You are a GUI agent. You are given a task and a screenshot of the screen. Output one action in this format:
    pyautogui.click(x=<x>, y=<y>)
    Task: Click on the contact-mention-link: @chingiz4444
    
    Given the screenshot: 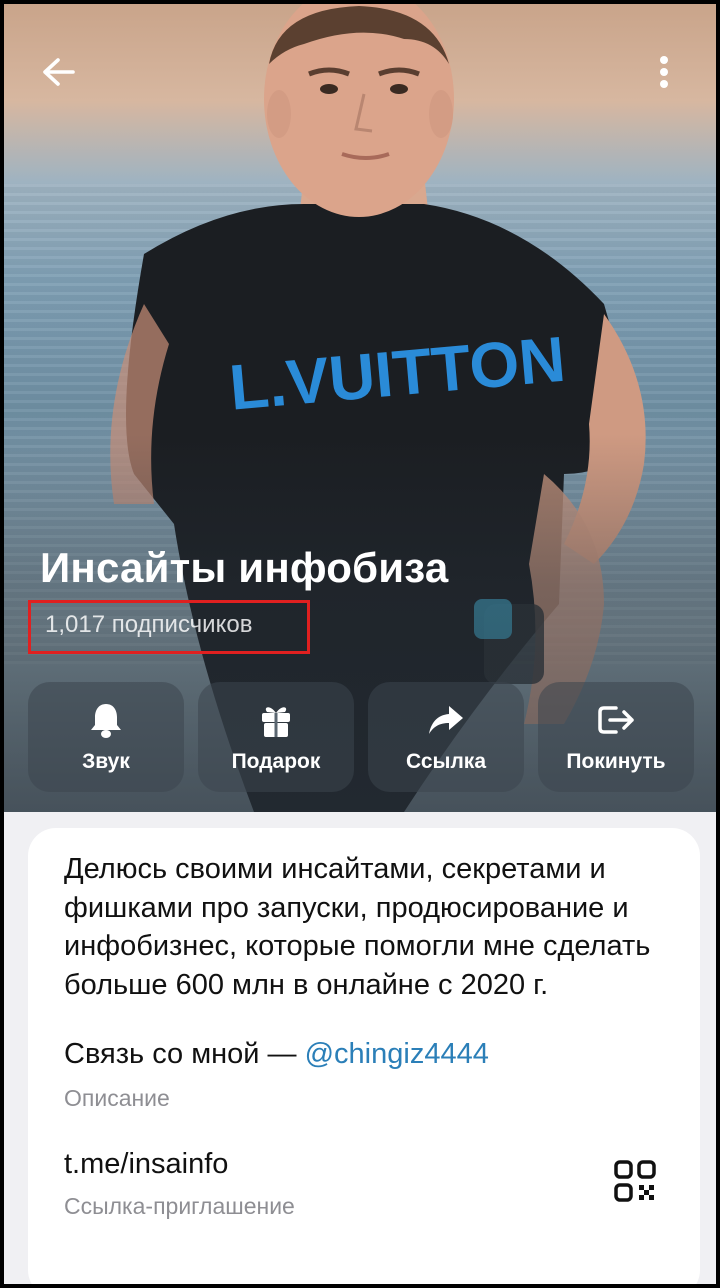 What is the action you would take?
    pyautogui.click(x=397, y=1054)
    